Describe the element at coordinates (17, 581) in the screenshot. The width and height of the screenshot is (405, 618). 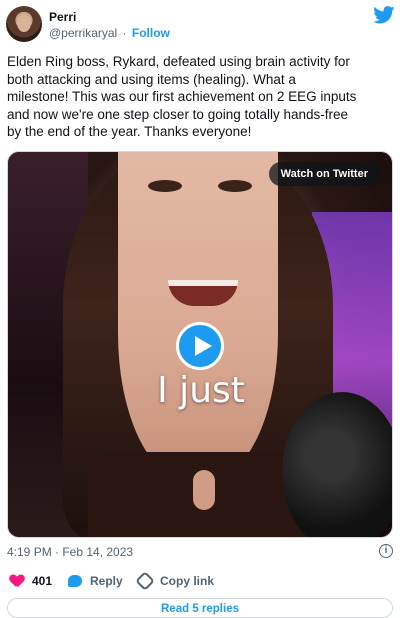
I see `heart-icon` at that location.